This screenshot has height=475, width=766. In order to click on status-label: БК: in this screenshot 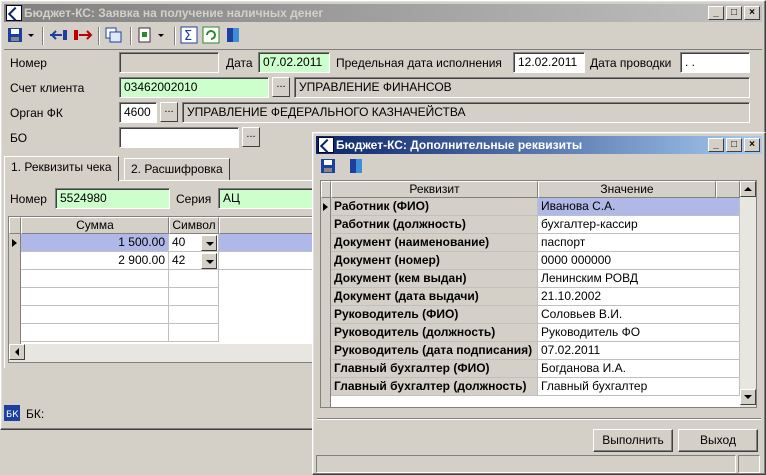, I will do `click(35, 414)`.